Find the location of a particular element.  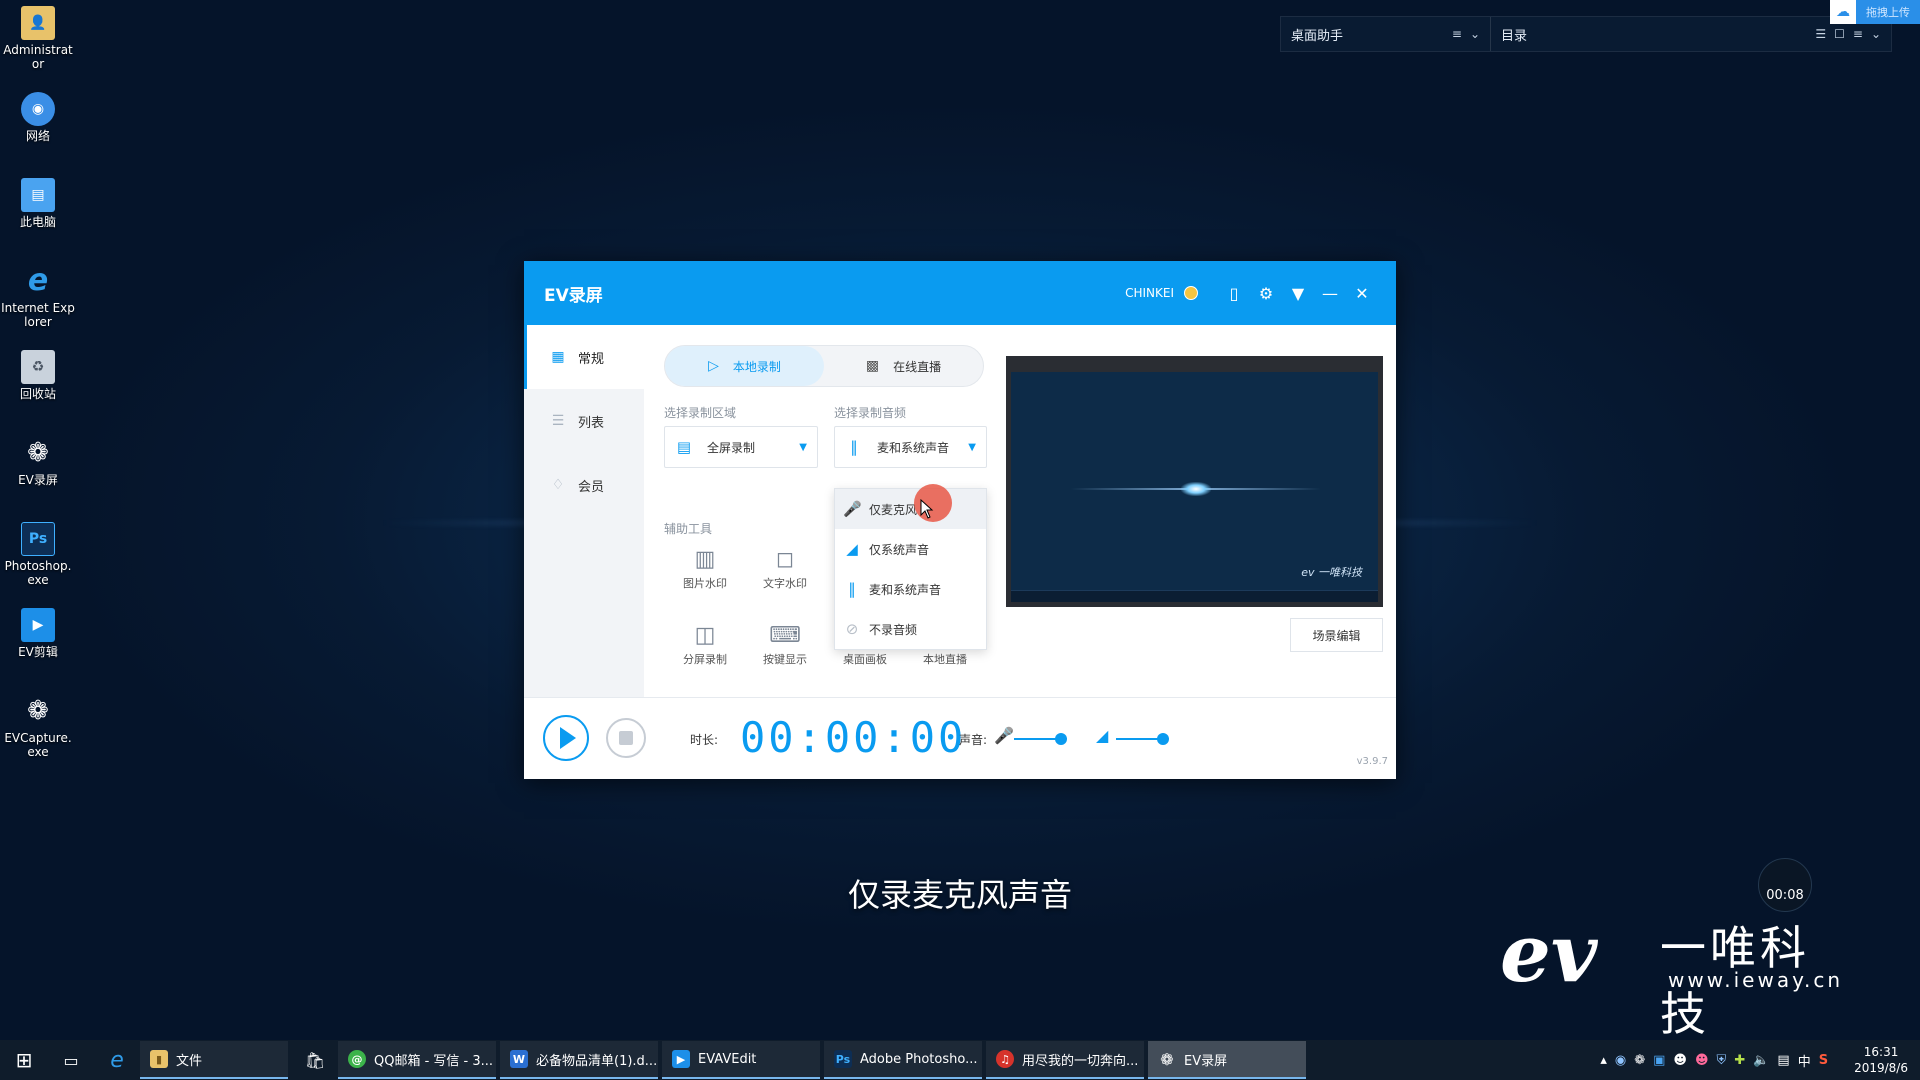

desktop-icon-label: 网络 is located at coordinates (37, 136).